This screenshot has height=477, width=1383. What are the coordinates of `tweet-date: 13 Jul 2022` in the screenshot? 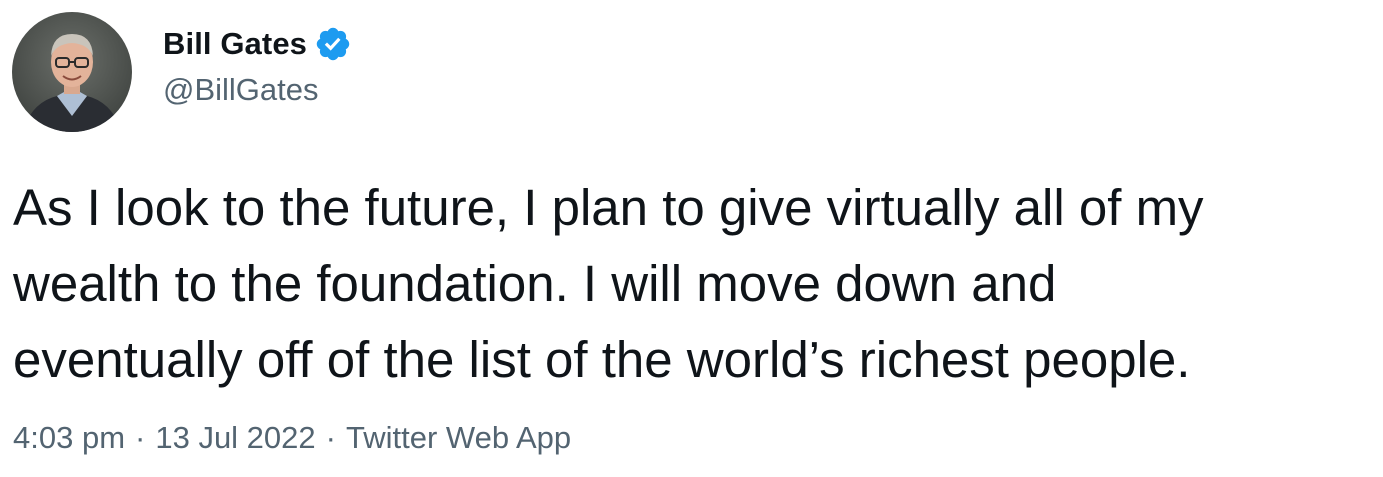 It's located at (235, 437).